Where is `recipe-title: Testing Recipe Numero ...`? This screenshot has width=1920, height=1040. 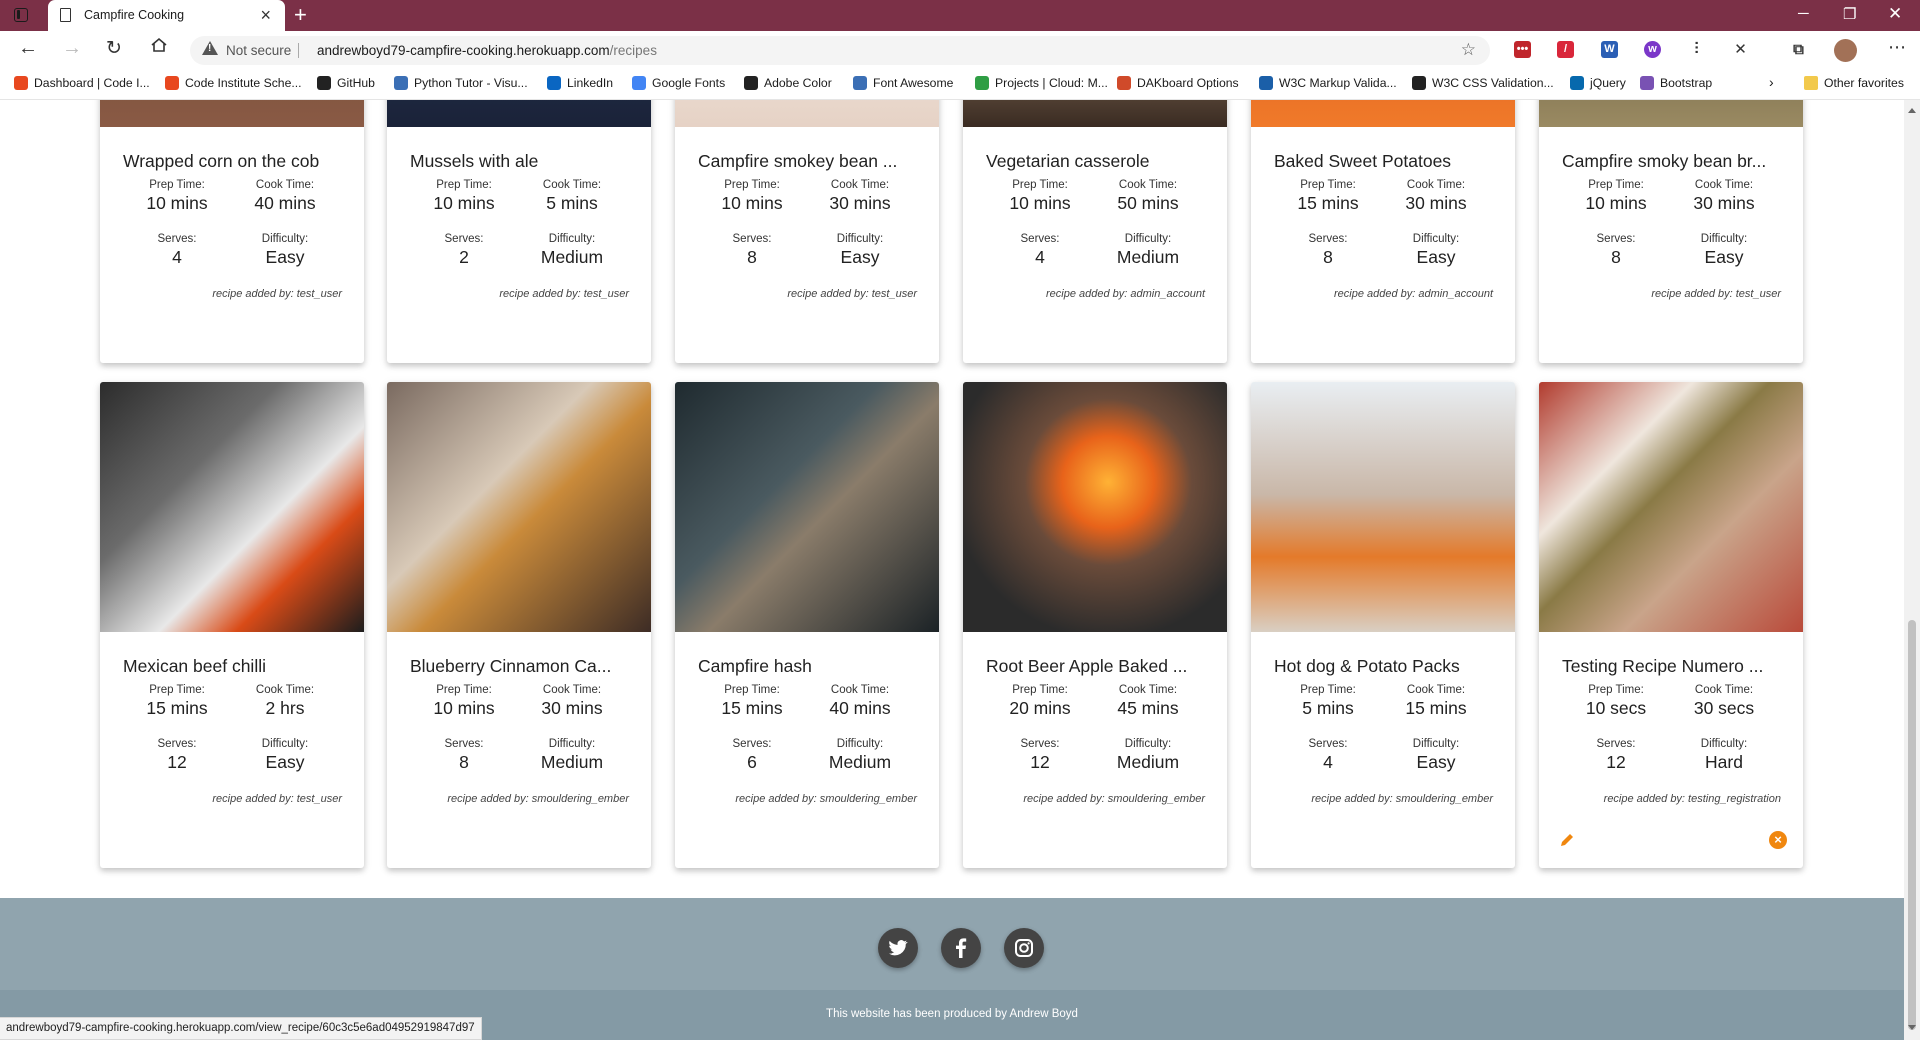 recipe-title: Testing Recipe Numero ... is located at coordinates (1673, 666).